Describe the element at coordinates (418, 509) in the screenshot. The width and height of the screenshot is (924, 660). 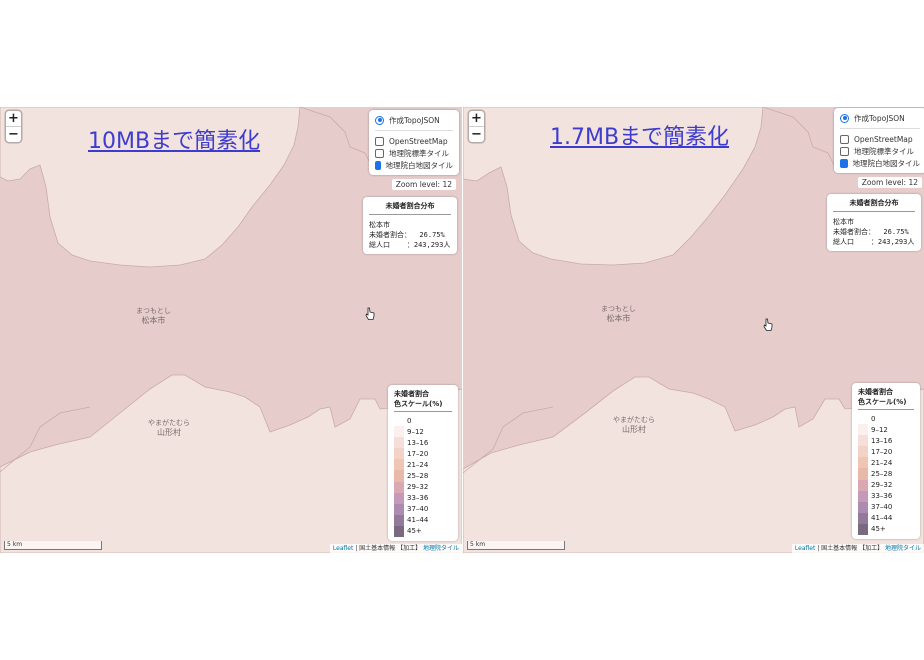
I see `legend-label: 37–40` at that location.